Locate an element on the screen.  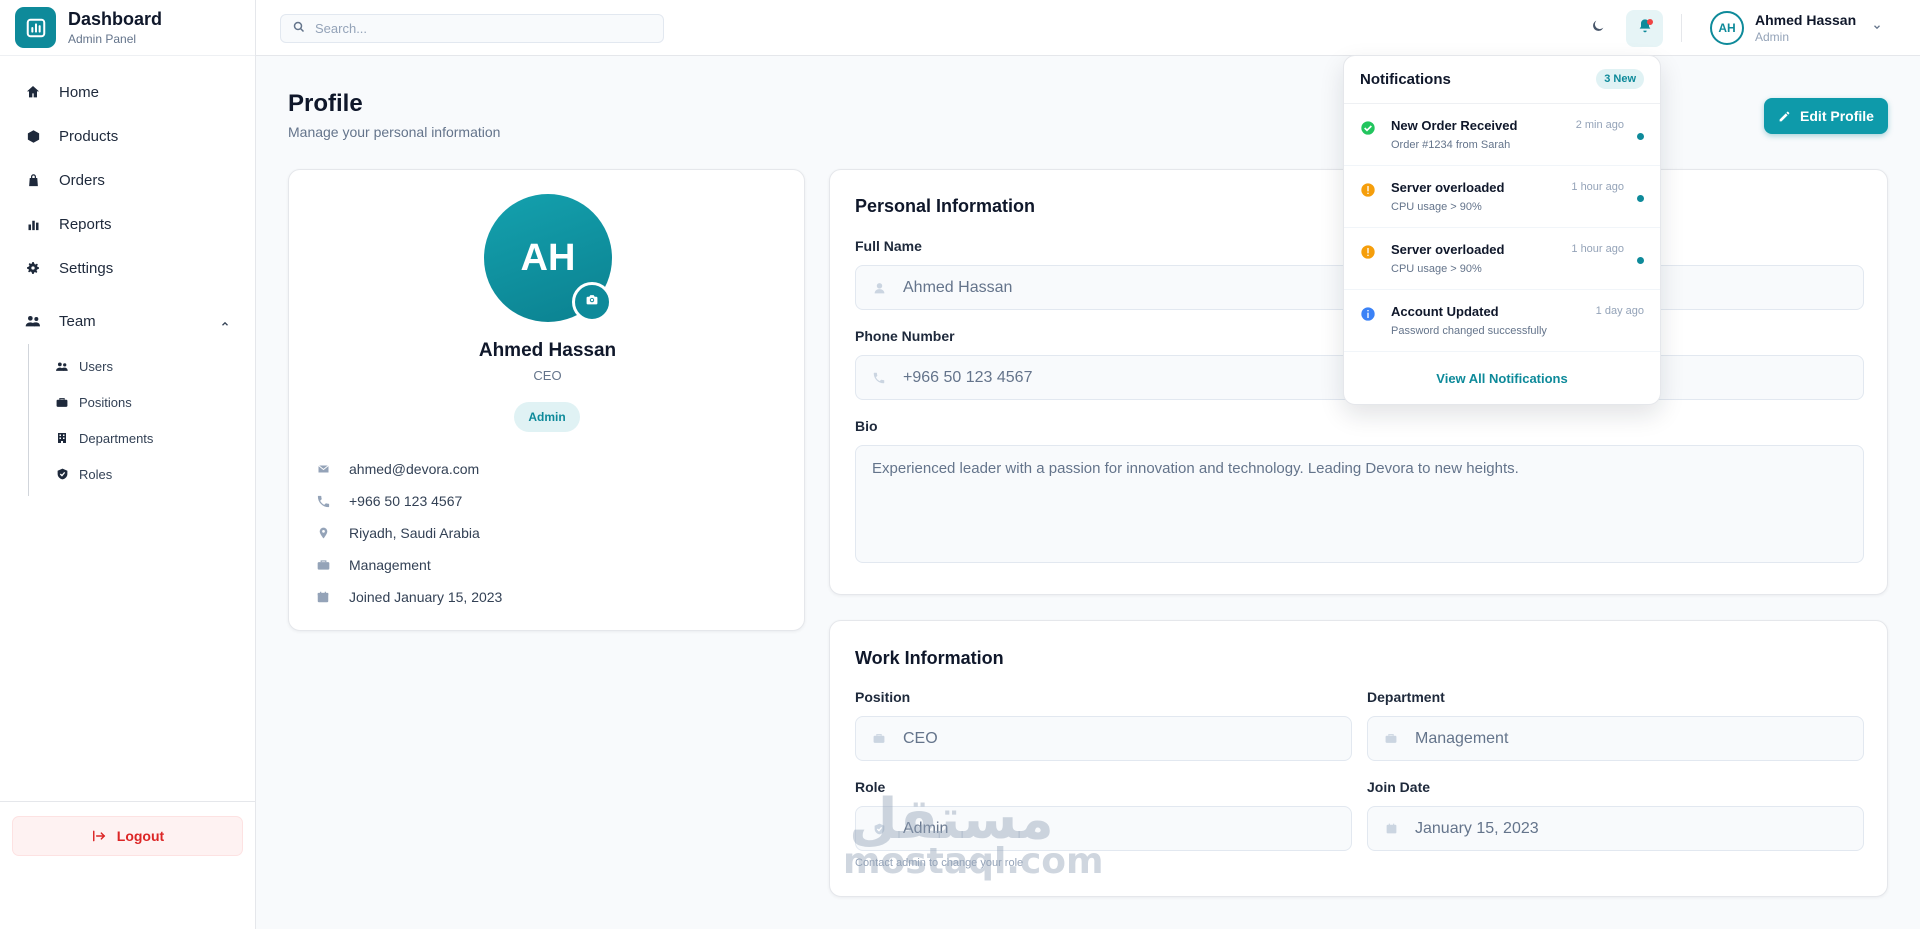
sidebar-item-roles: Roles is located at coordinates (142, 474).